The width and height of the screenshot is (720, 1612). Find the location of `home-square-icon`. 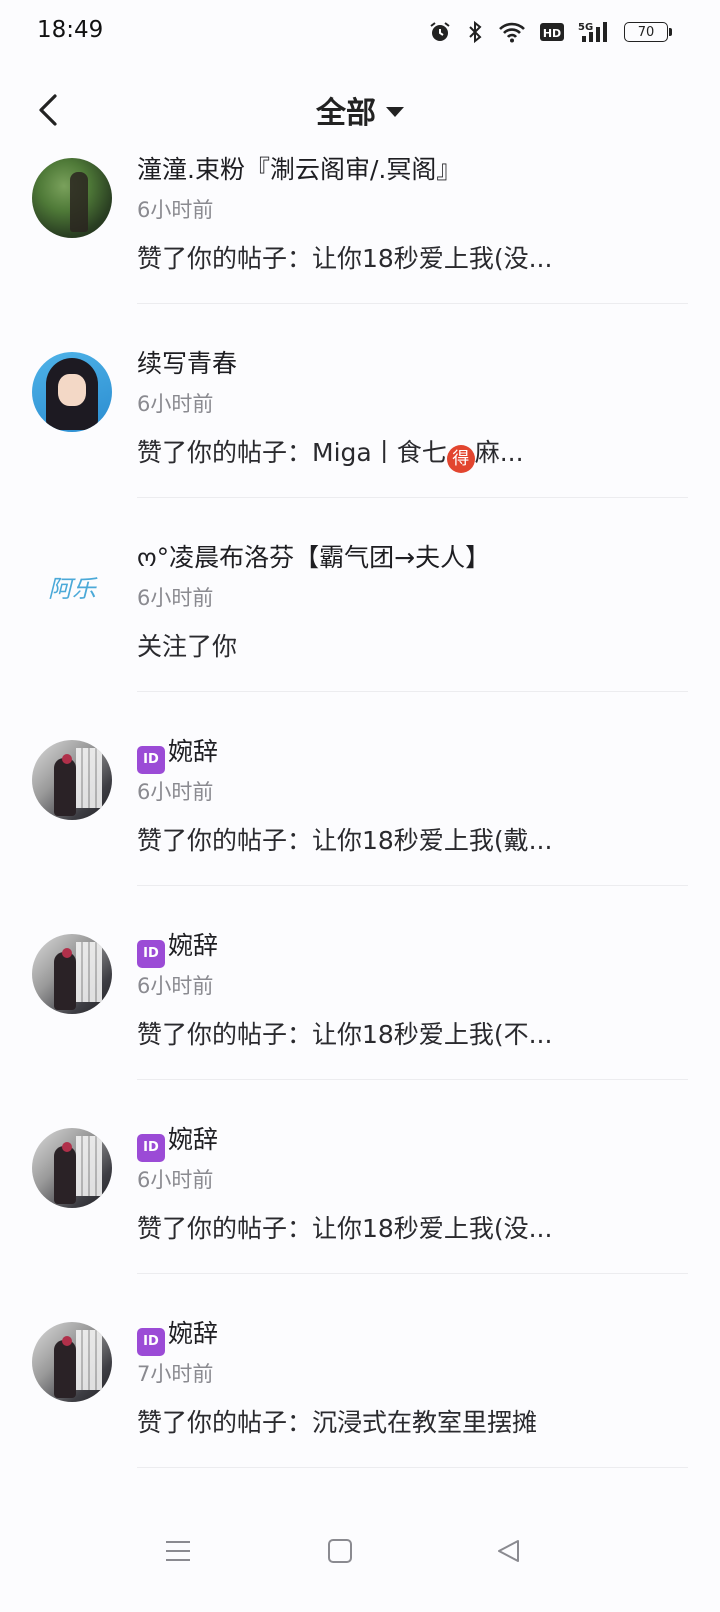

home-square-icon is located at coordinates (340, 1551).